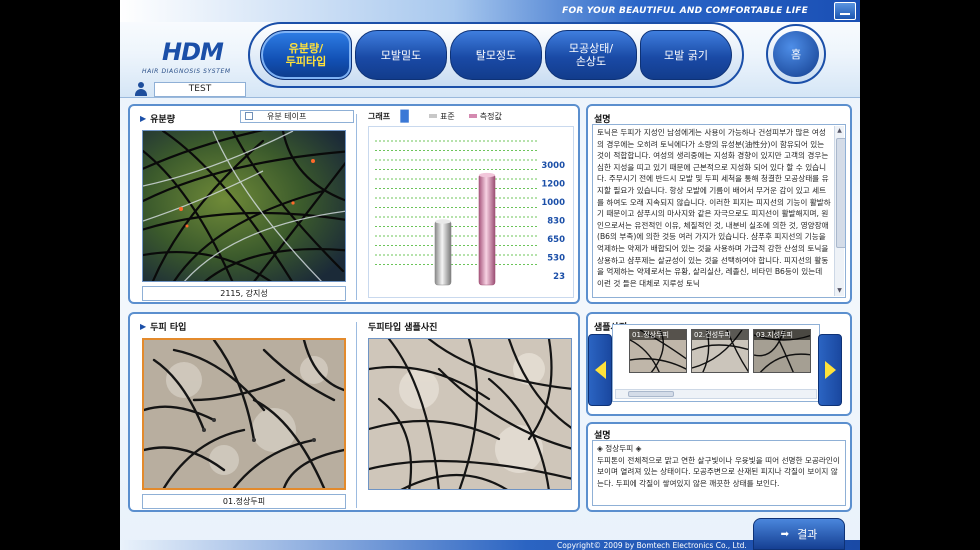  Describe the element at coordinates (785, 534) in the screenshot. I see `arrow-right-icon: ➡` at that location.